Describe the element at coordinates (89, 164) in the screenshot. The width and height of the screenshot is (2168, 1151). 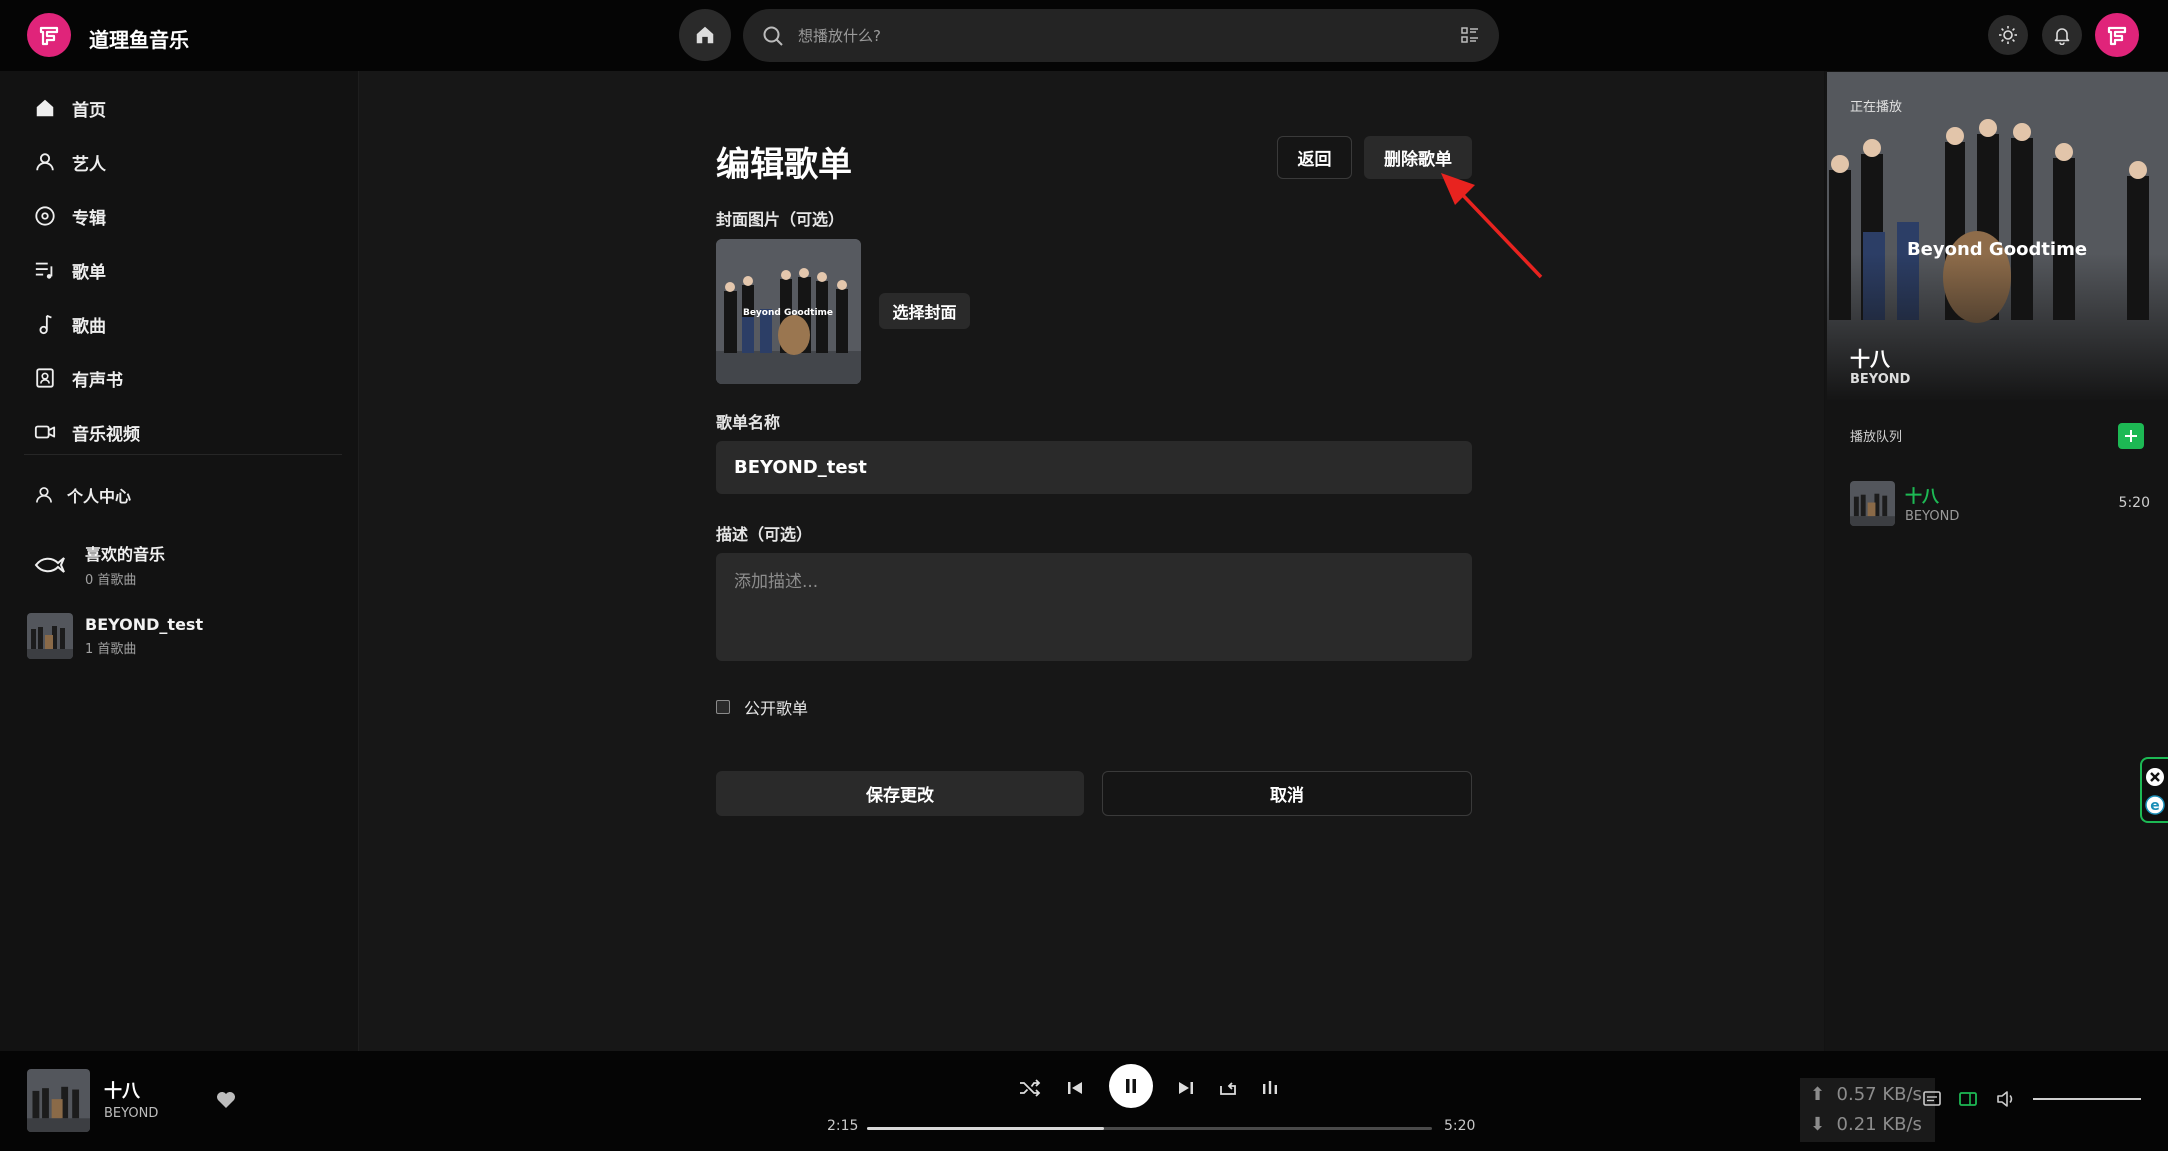
I see `sidebar-item-label: 艺人` at that location.